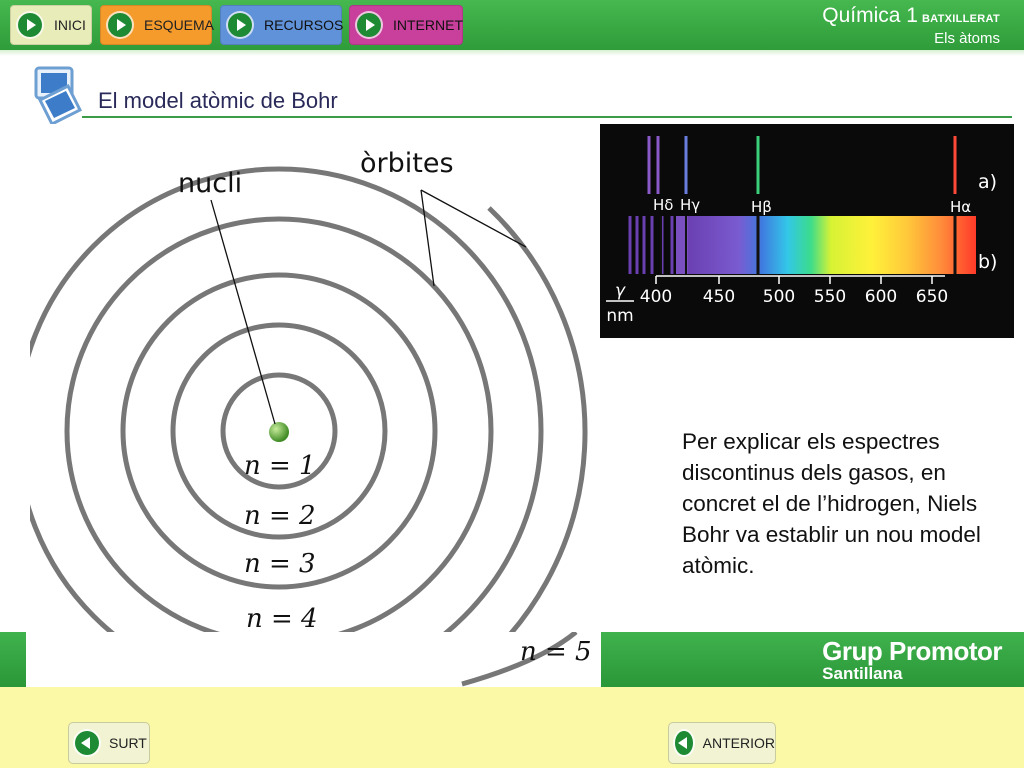  I want to click on anterior-button: ANTERIOR, so click(722, 743).